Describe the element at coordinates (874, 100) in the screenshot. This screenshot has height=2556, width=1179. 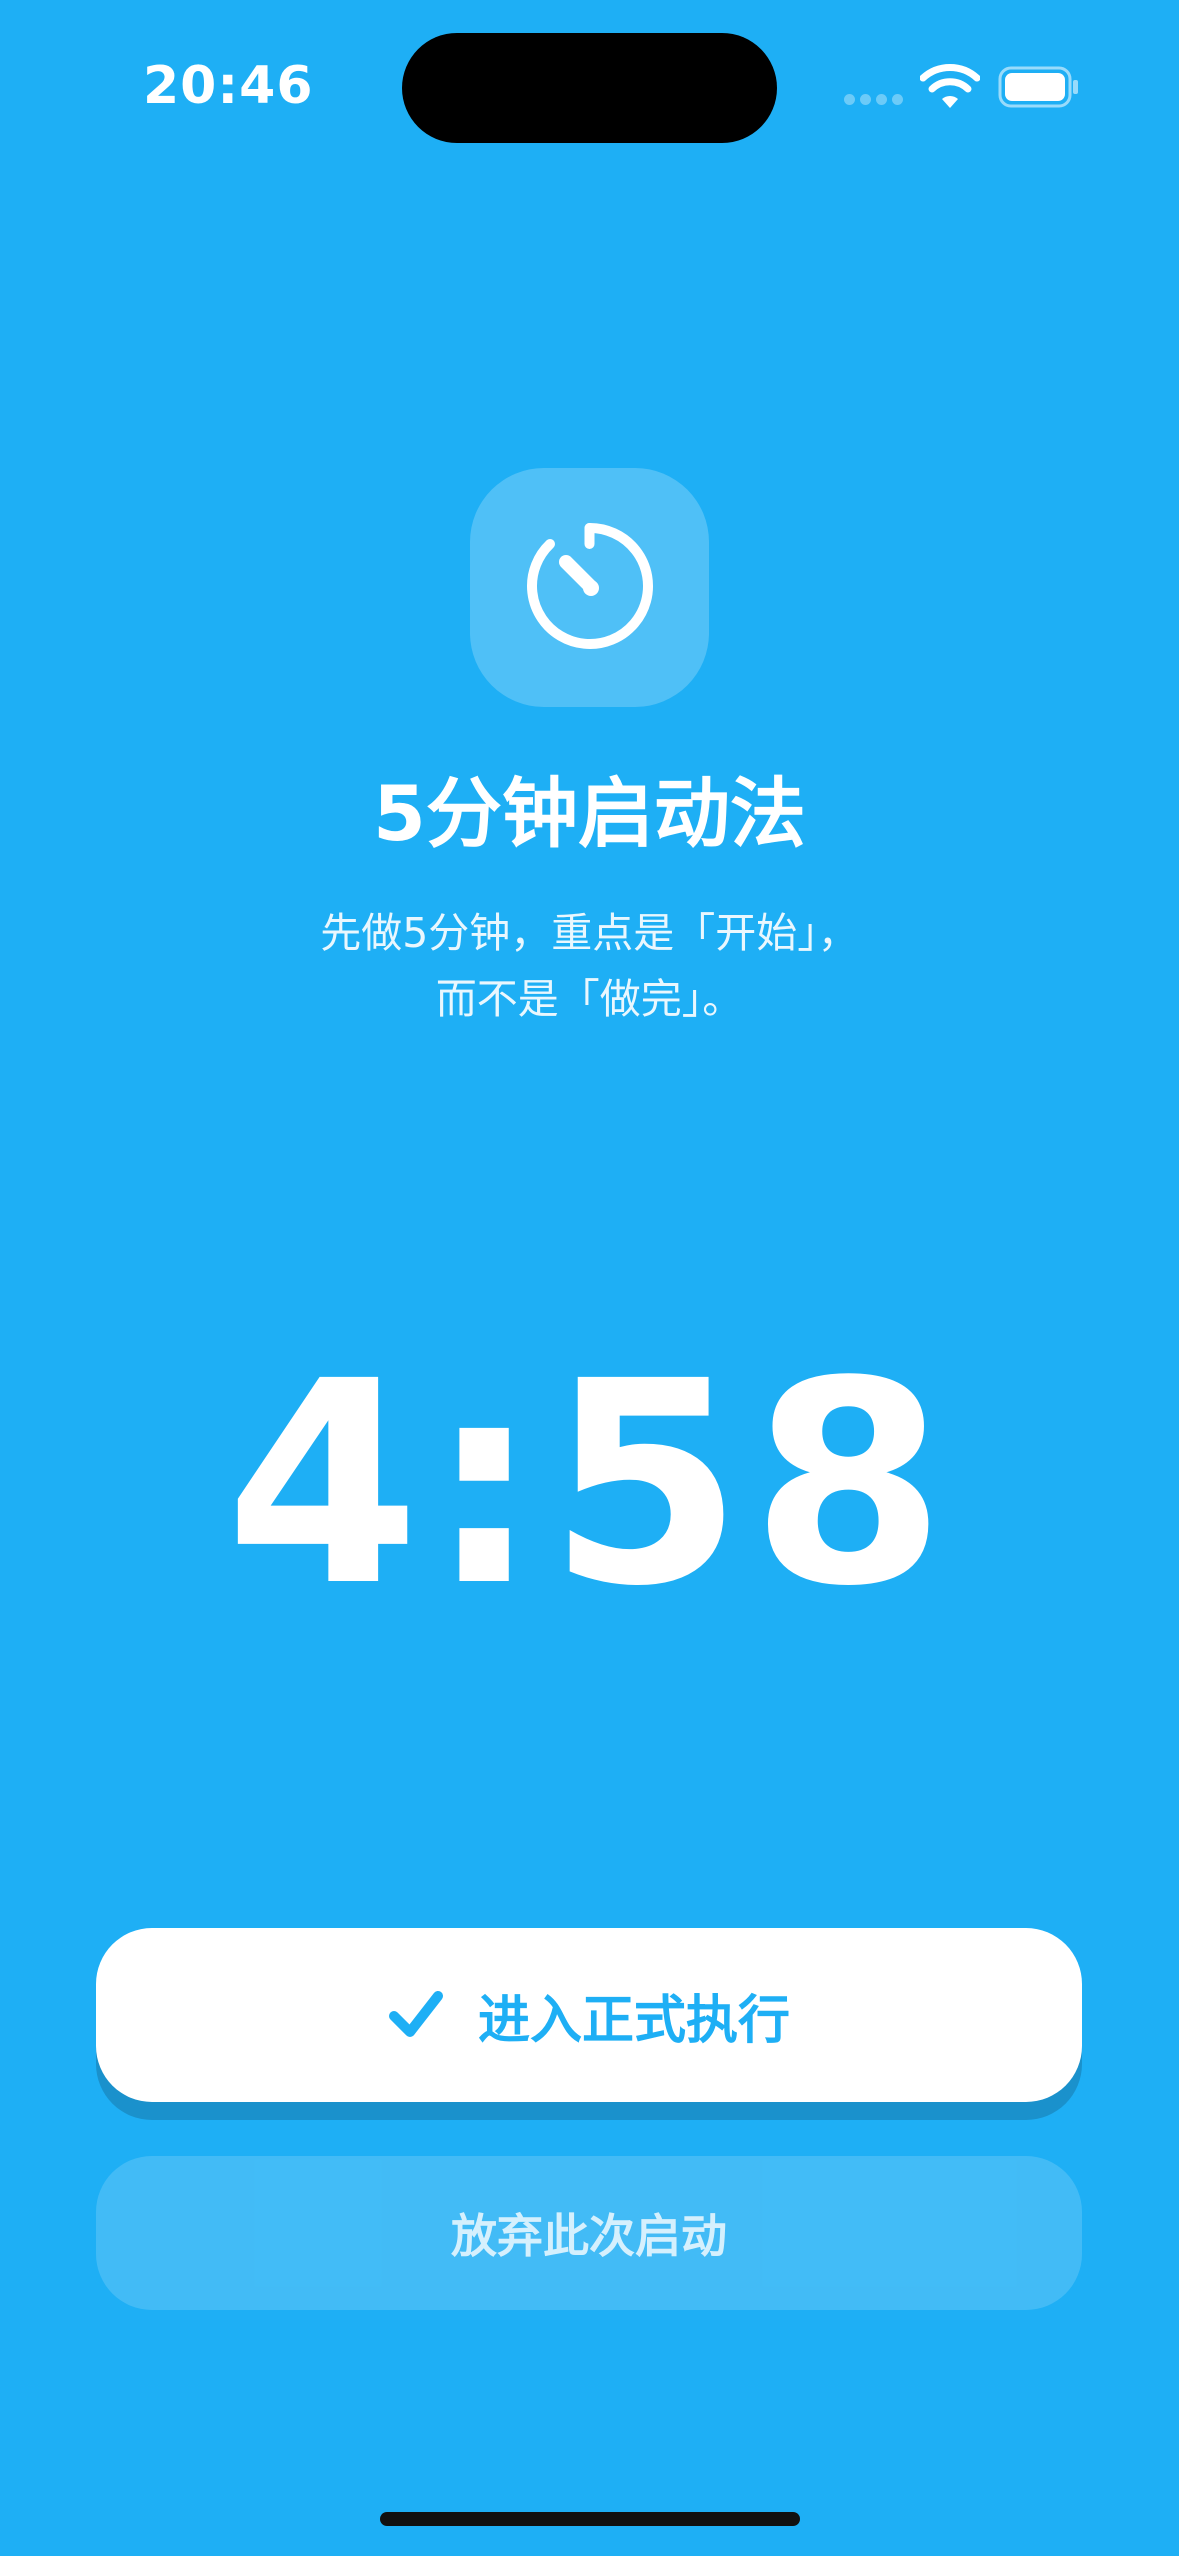
I see `cellular-signal-icon` at that location.